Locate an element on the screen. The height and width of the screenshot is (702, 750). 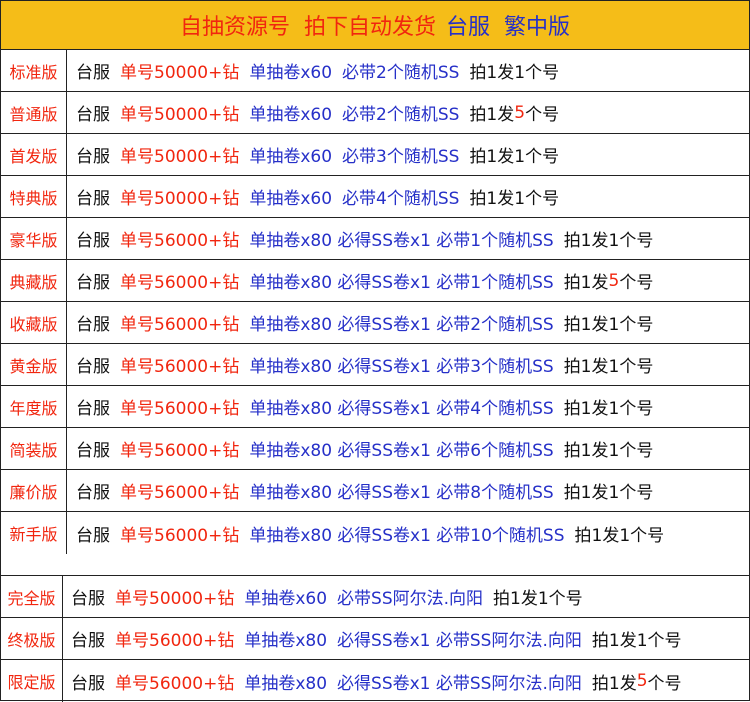
section-divider is located at coordinates (375, 564).